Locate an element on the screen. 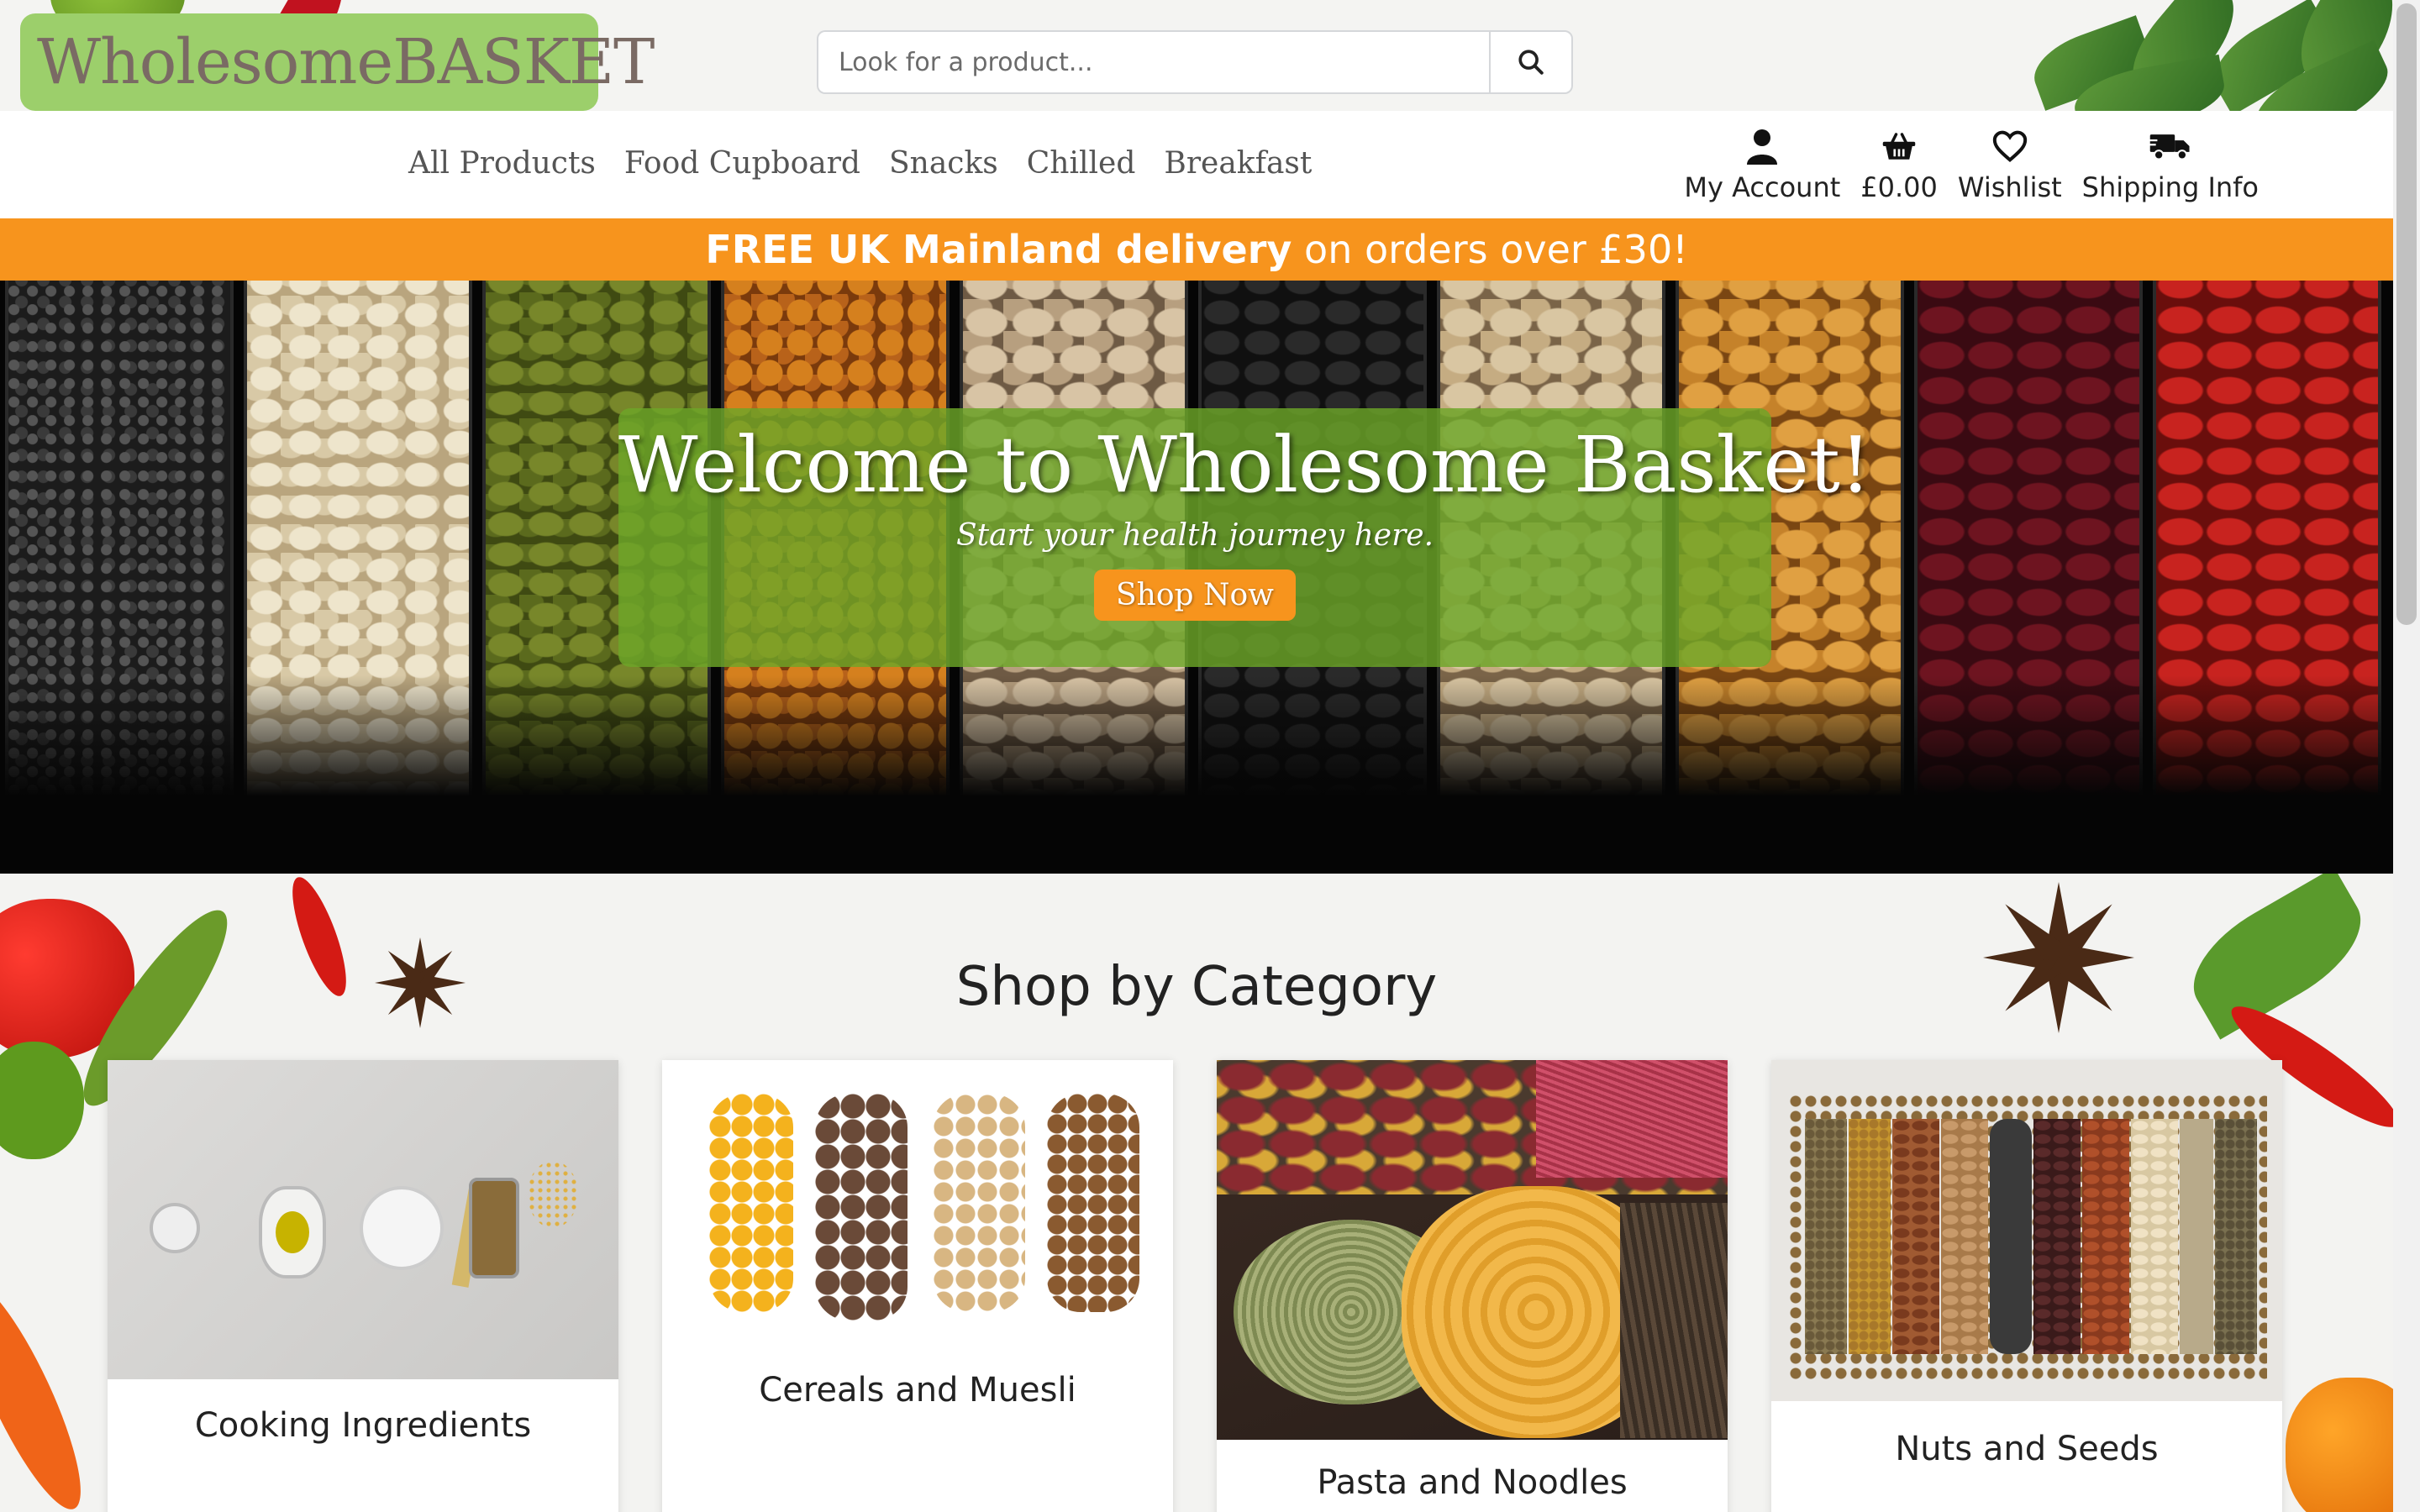 This screenshot has width=2420, height=1512. site-logo: WholesomeBASKET is located at coordinates (337, 62).